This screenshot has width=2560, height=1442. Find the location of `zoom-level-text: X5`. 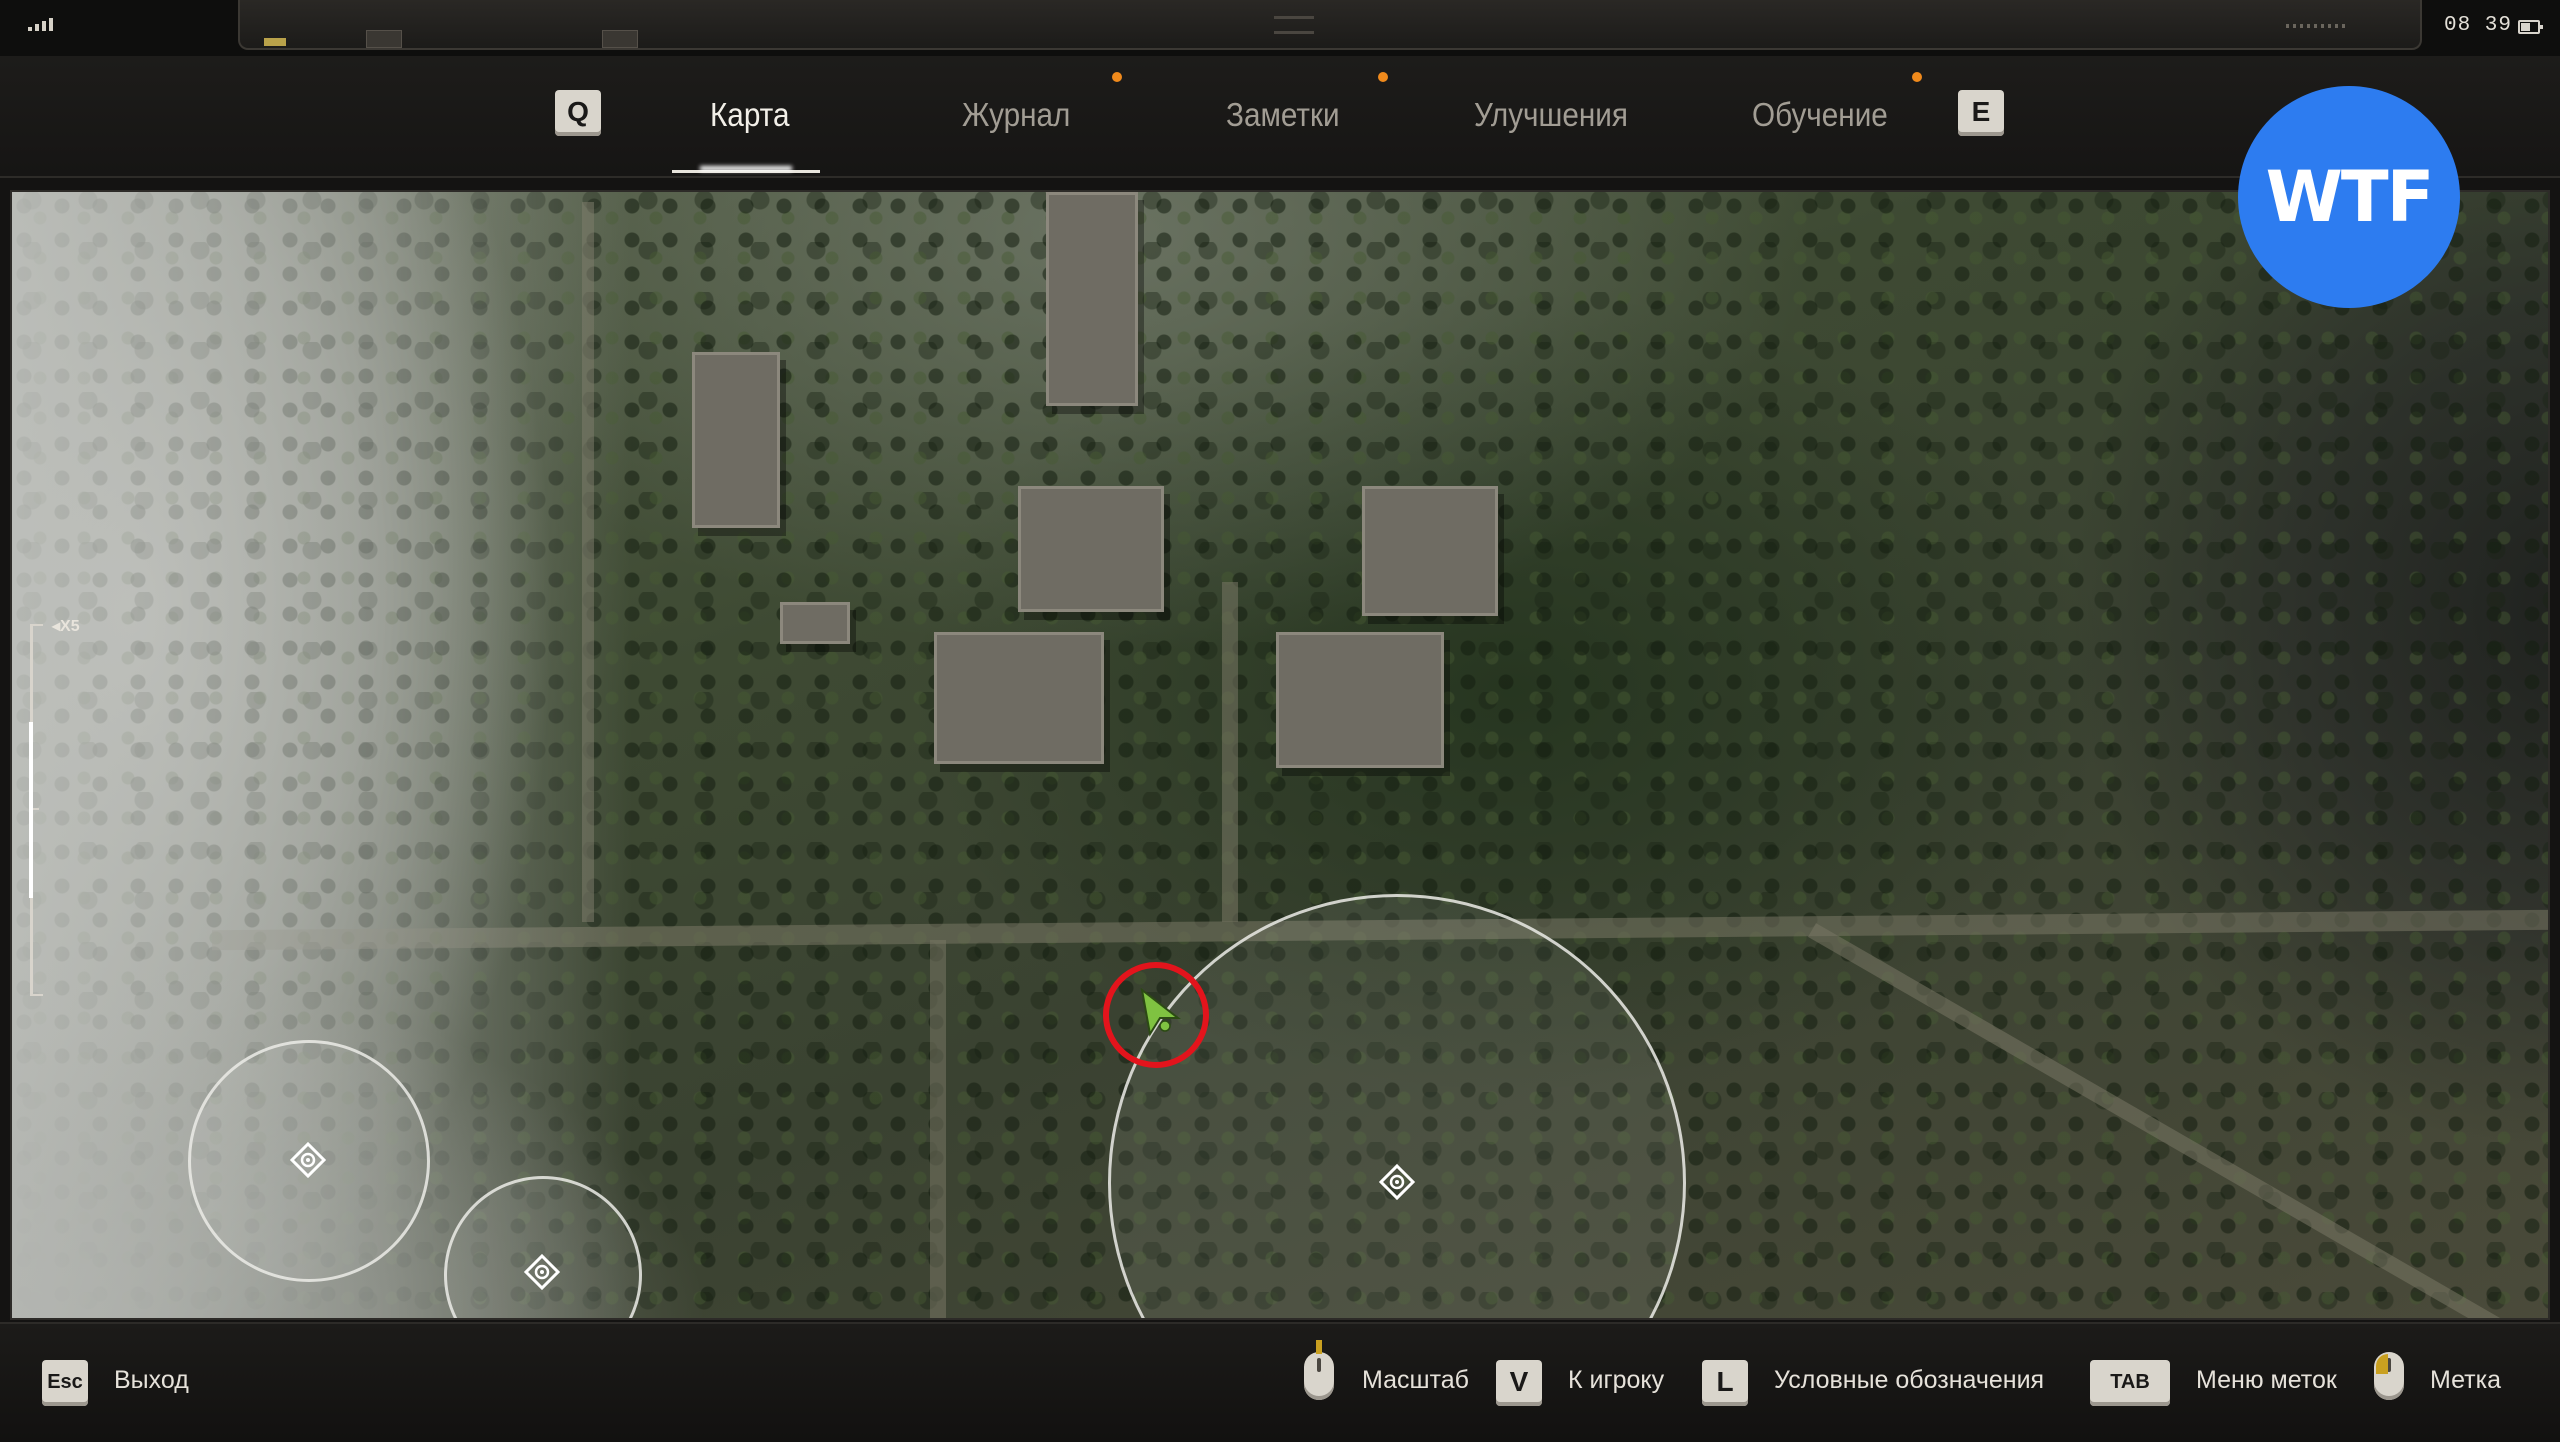

zoom-level-text: X5 is located at coordinates (70, 626).